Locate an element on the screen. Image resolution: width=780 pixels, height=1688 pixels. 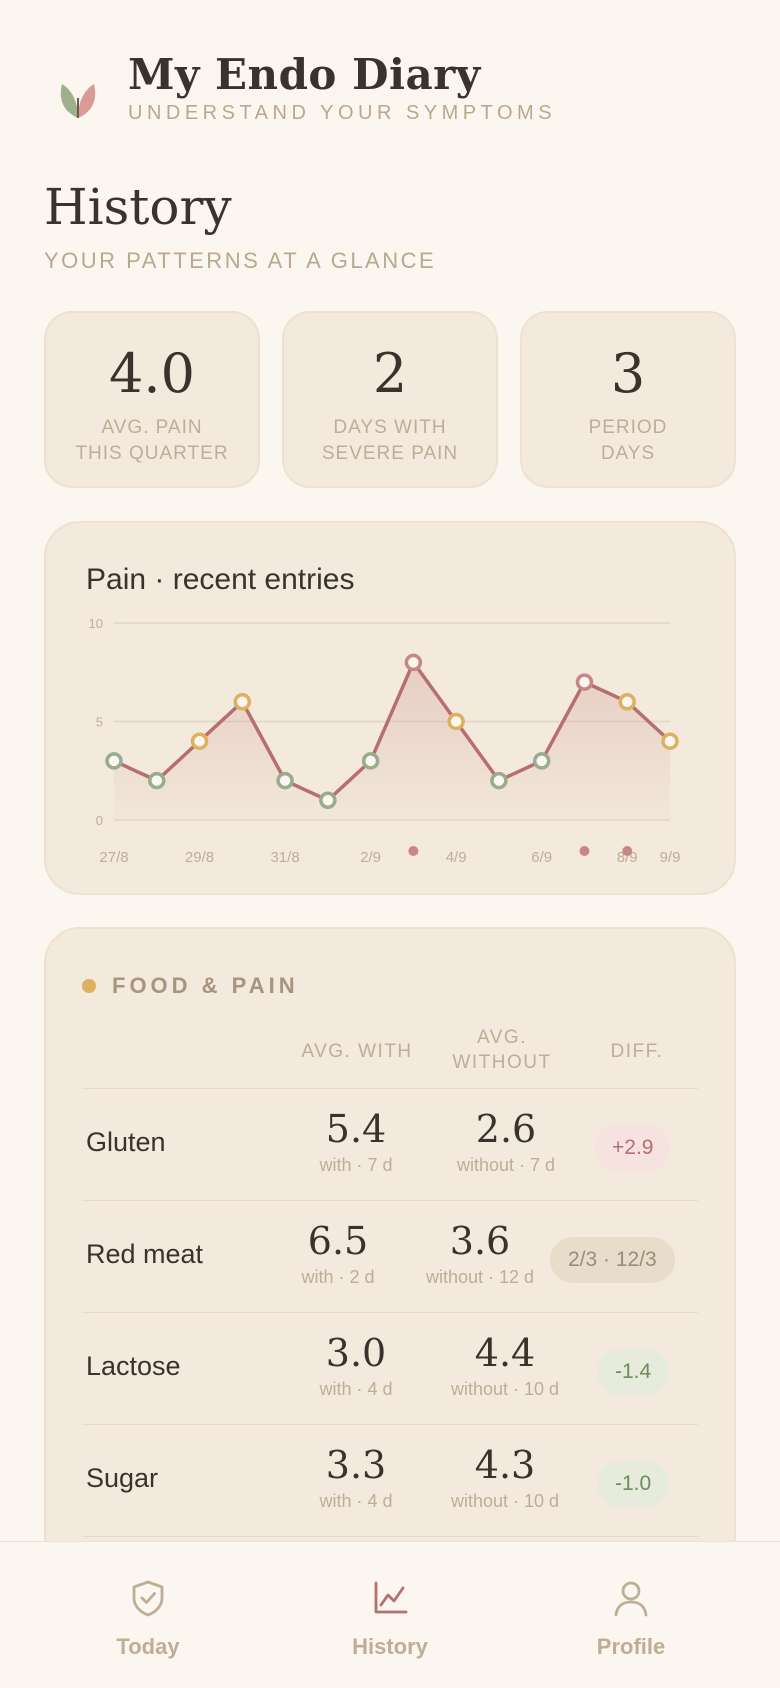
nav-item-profile: Profile is located at coordinates (631, 1615).